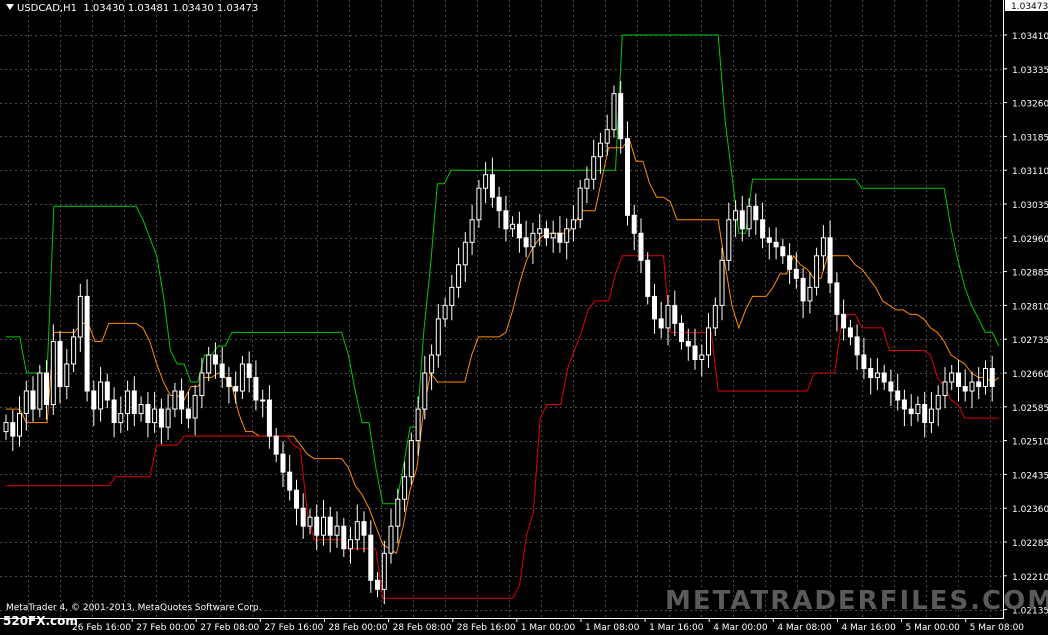 This screenshot has width=1048, height=635. Describe the element at coordinates (1030, 375) in the screenshot. I see `price-label: 1.02660` at that location.